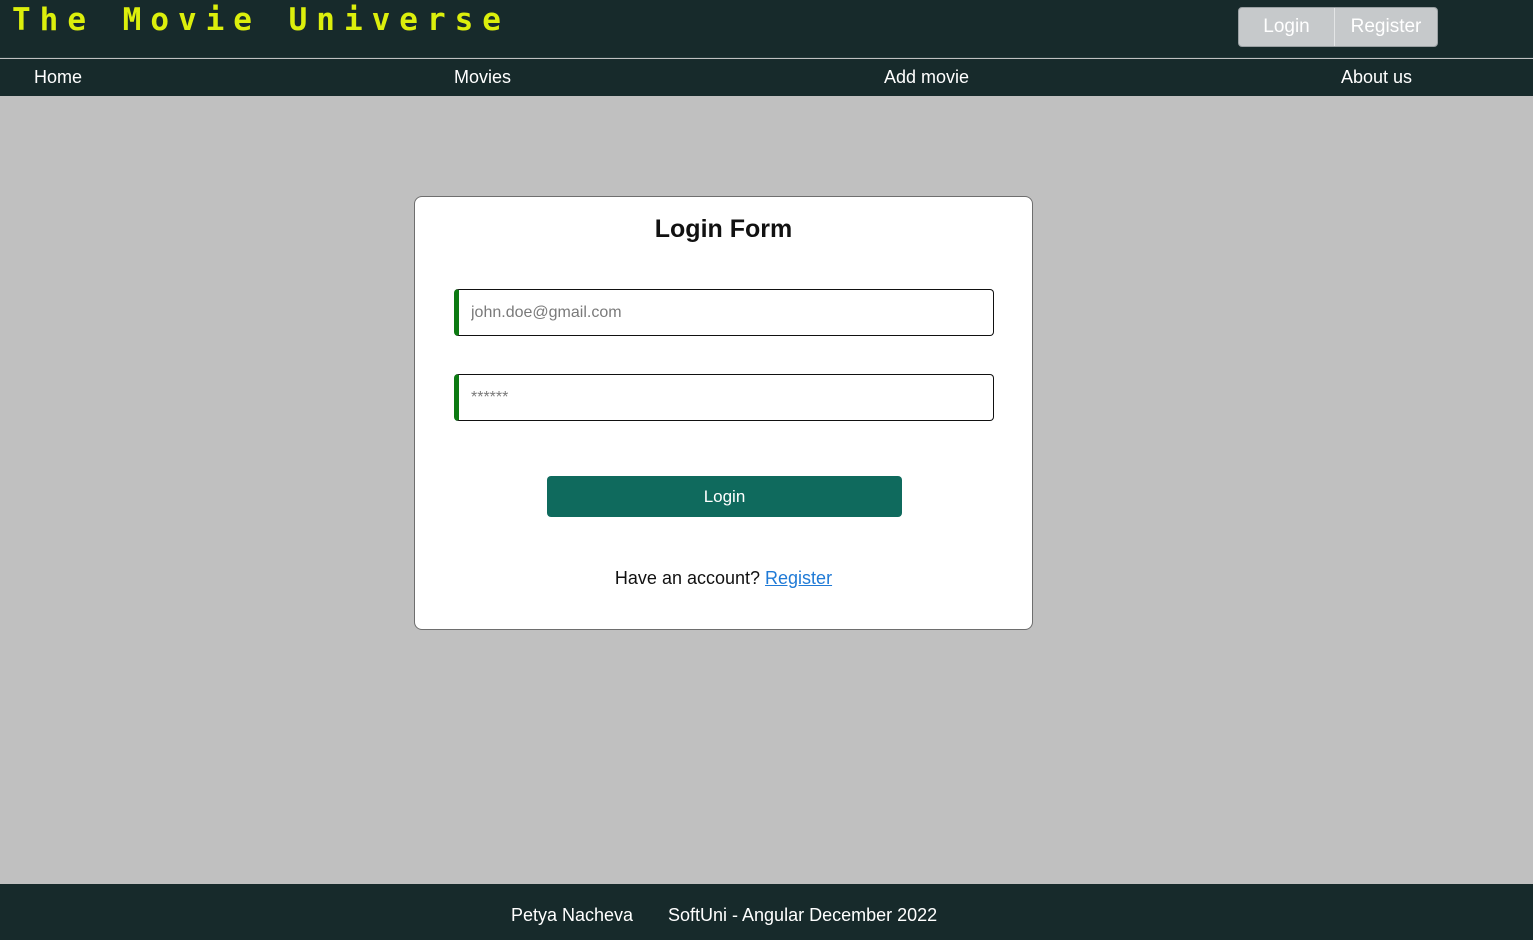 This screenshot has width=1533, height=940. I want to click on nav-about-us: About us, so click(1376, 77).